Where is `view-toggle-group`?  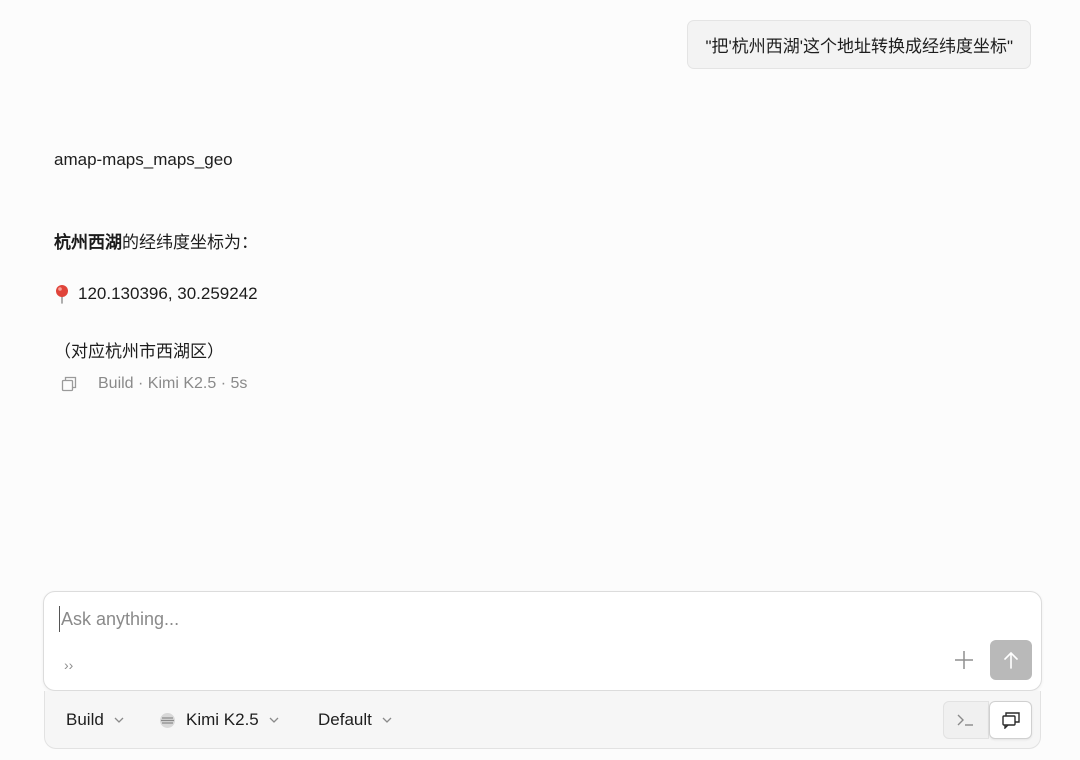
view-toggle-group is located at coordinates (988, 720).